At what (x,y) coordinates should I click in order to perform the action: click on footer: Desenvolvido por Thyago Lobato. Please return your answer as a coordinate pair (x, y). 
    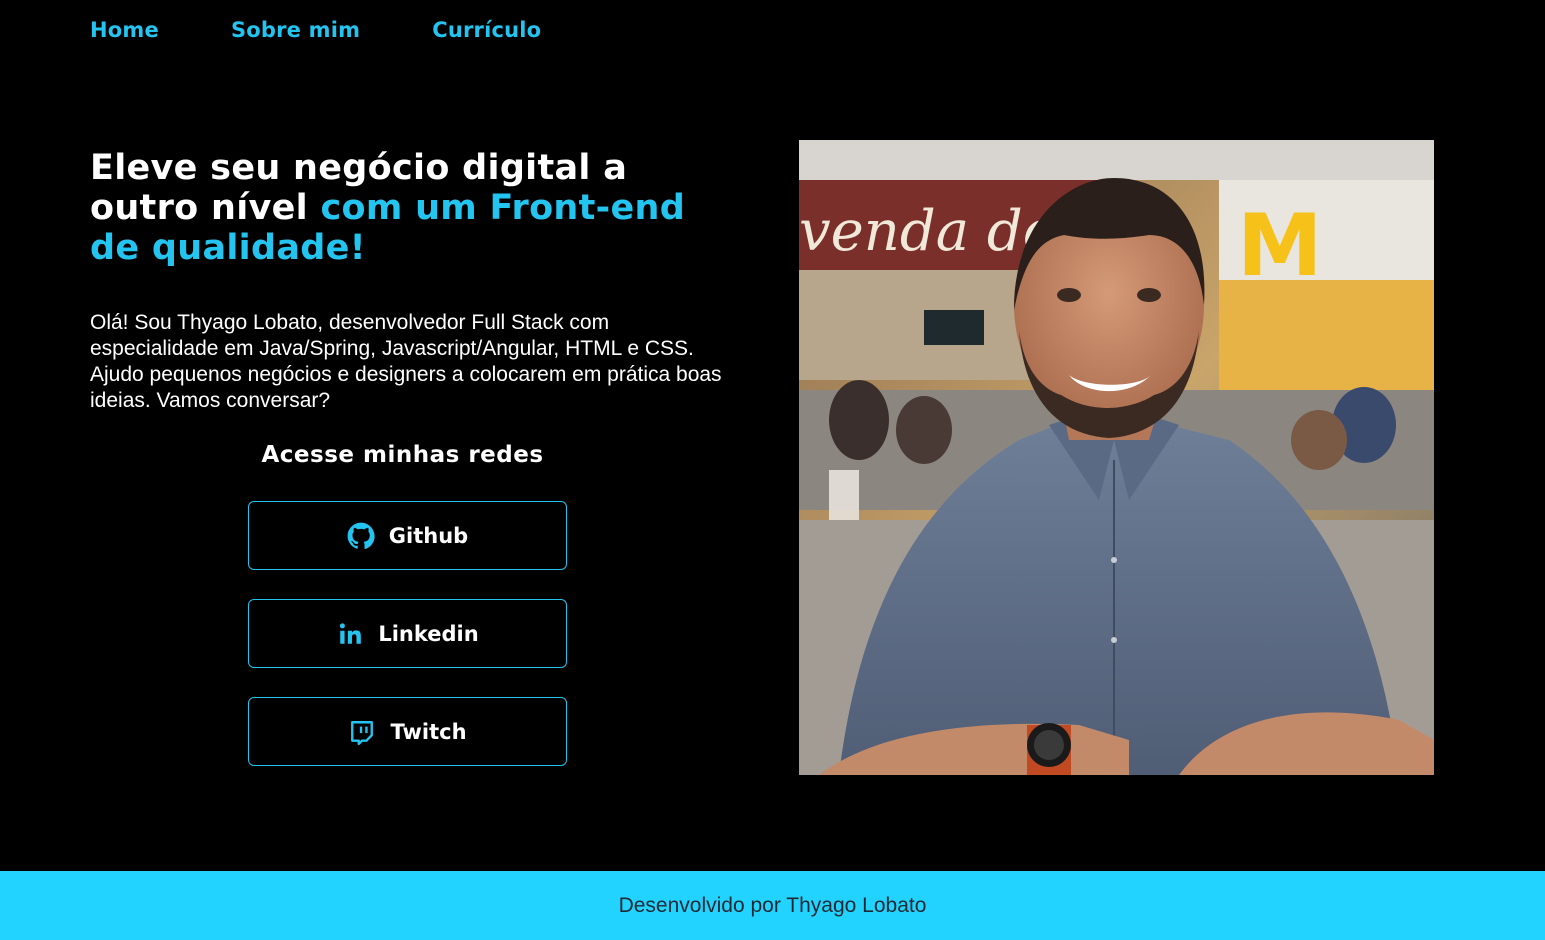
    Looking at the image, I should click on (772, 905).